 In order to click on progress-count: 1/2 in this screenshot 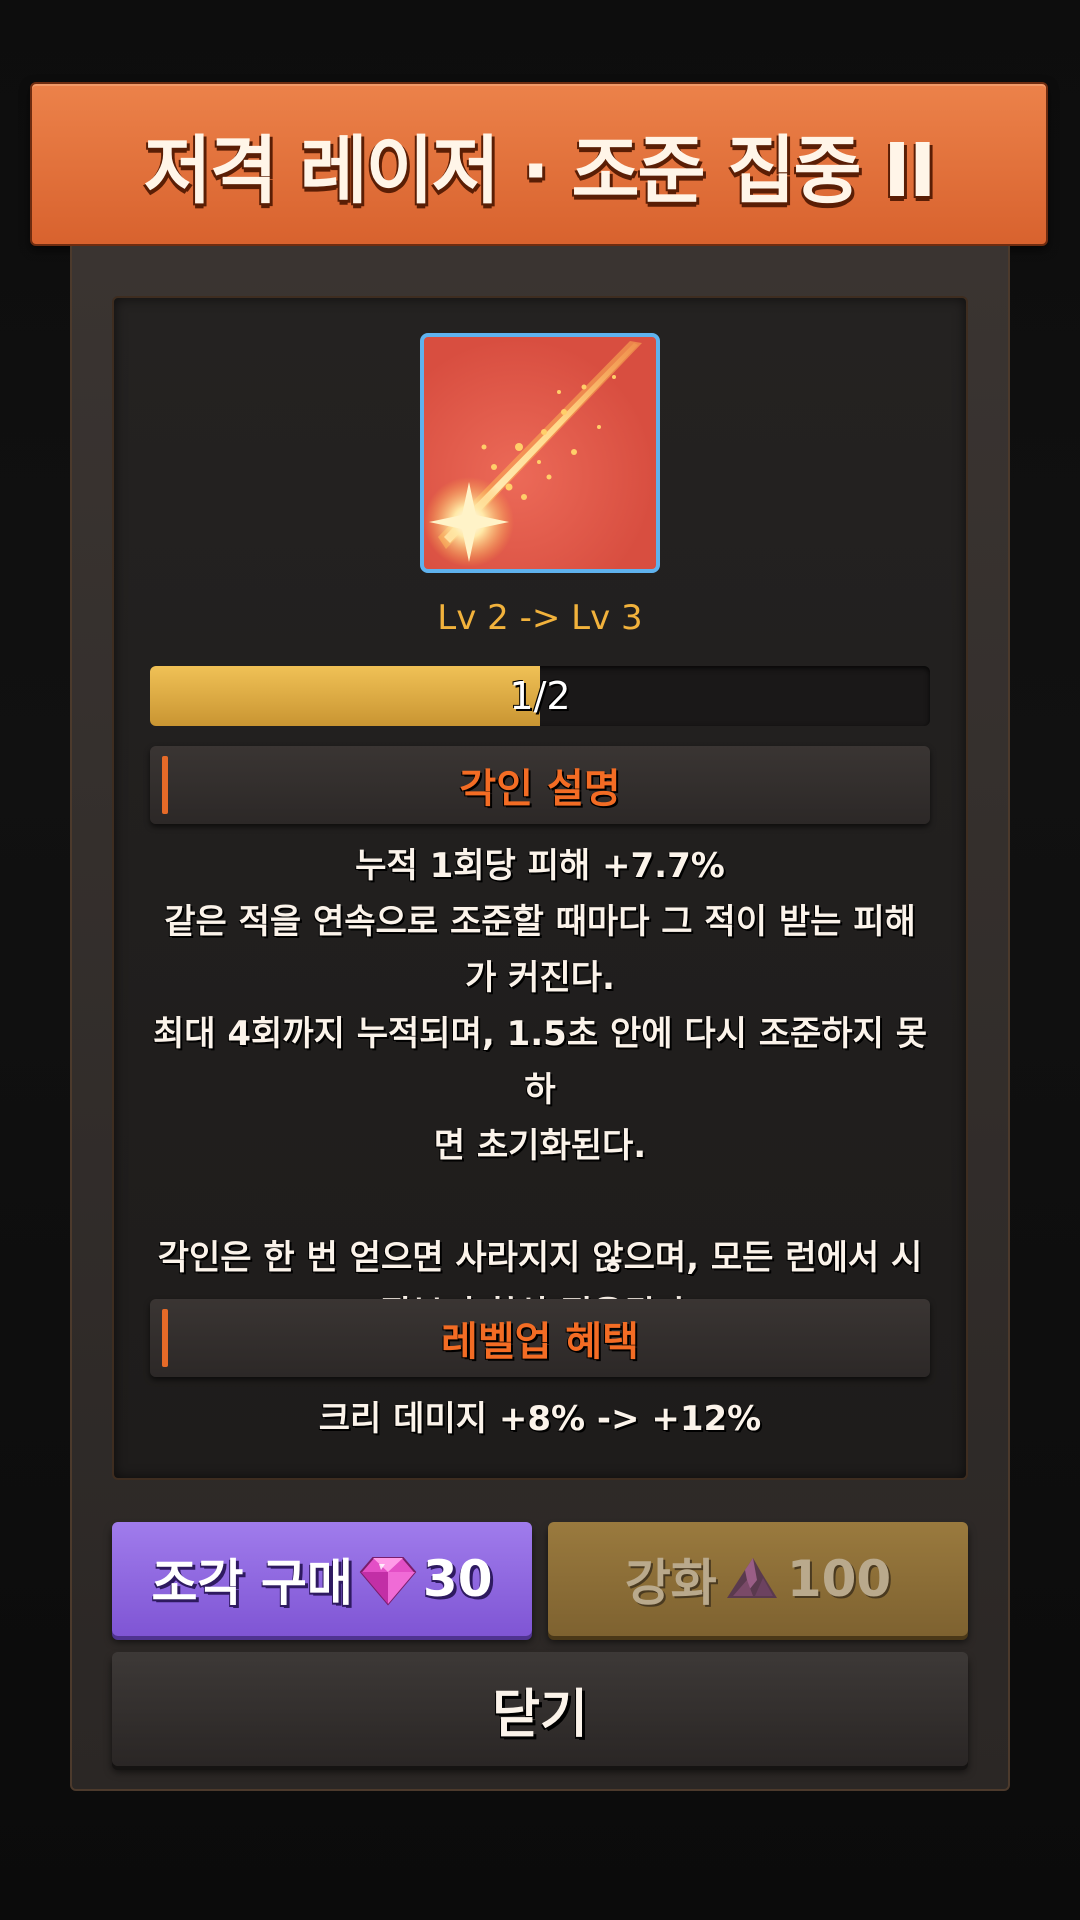, I will do `click(540, 696)`.